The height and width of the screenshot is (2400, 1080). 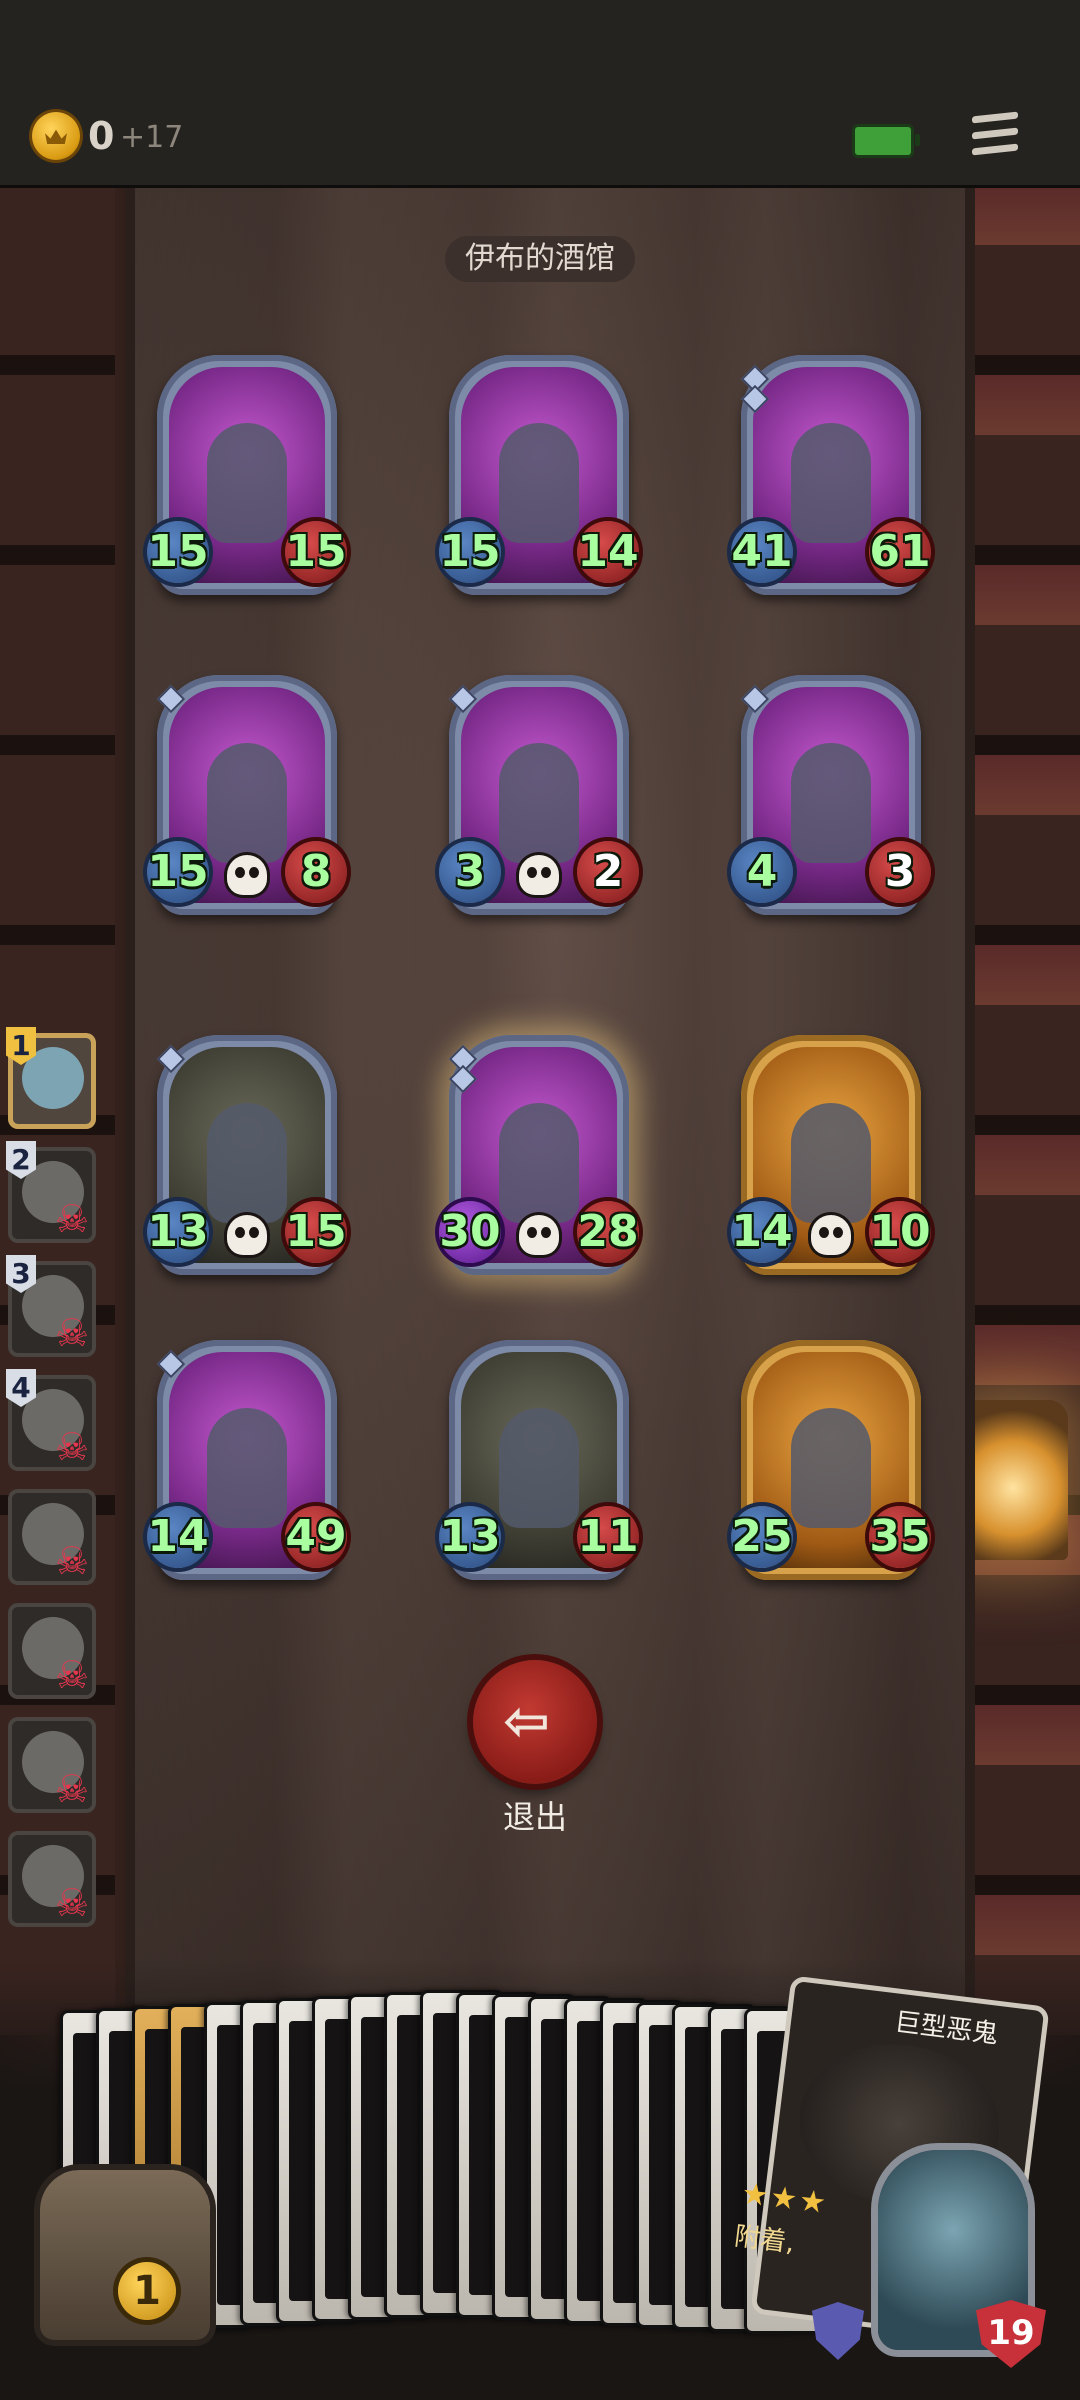 What do you see at coordinates (147, 2291) in the screenshot?
I see `chest-level-badge: 1` at bounding box center [147, 2291].